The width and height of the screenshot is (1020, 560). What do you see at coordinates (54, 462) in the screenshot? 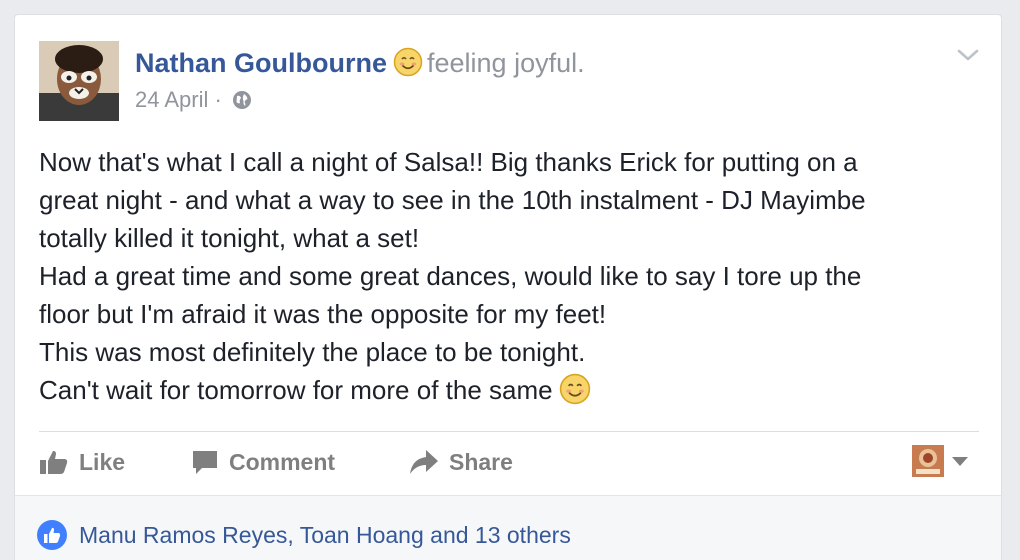
I see `thumbs-up-icon` at bounding box center [54, 462].